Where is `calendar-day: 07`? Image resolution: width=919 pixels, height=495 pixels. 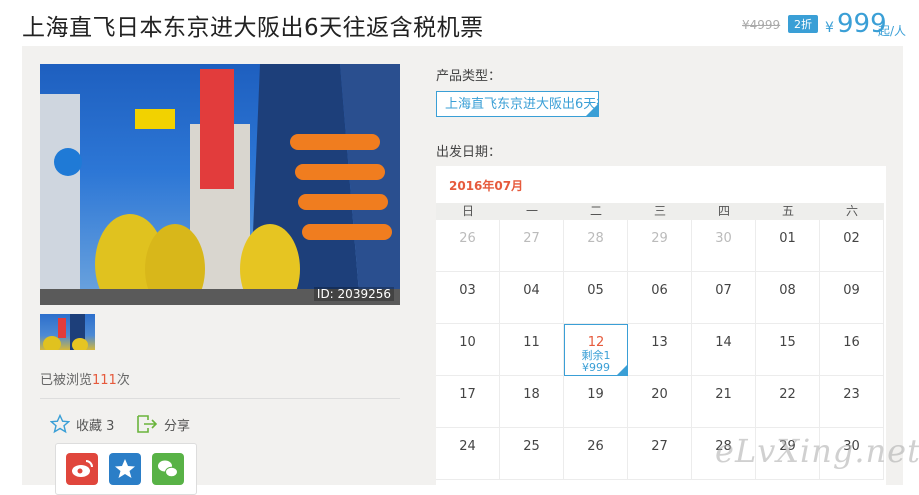
calendar-day: 07 is located at coordinates (724, 298).